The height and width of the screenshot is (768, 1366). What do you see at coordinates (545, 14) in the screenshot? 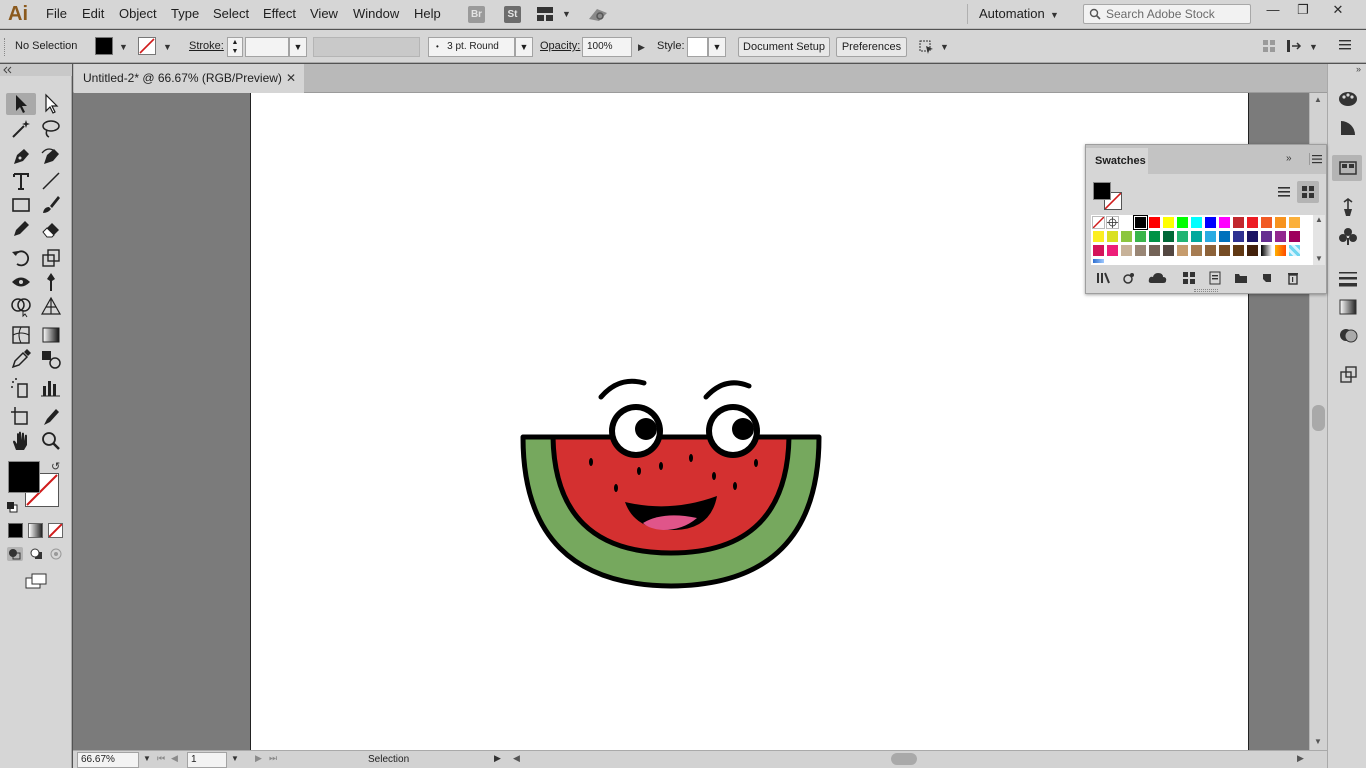
I see `arrange-documents-icon` at bounding box center [545, 14].